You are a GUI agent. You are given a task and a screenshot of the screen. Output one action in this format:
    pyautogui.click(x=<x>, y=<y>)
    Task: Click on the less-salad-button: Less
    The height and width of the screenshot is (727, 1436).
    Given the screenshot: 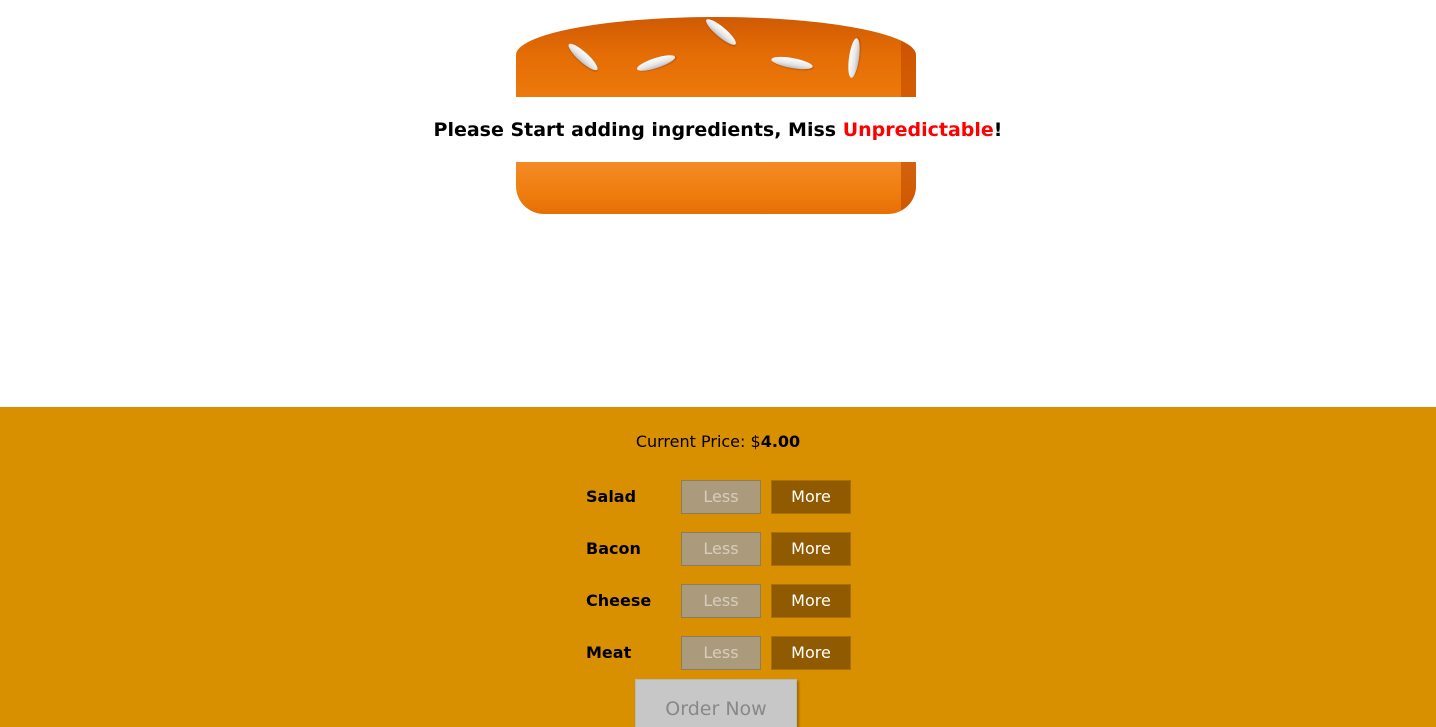 What is the action you would take?
    pyautogui.click(x=721, y=497)
    